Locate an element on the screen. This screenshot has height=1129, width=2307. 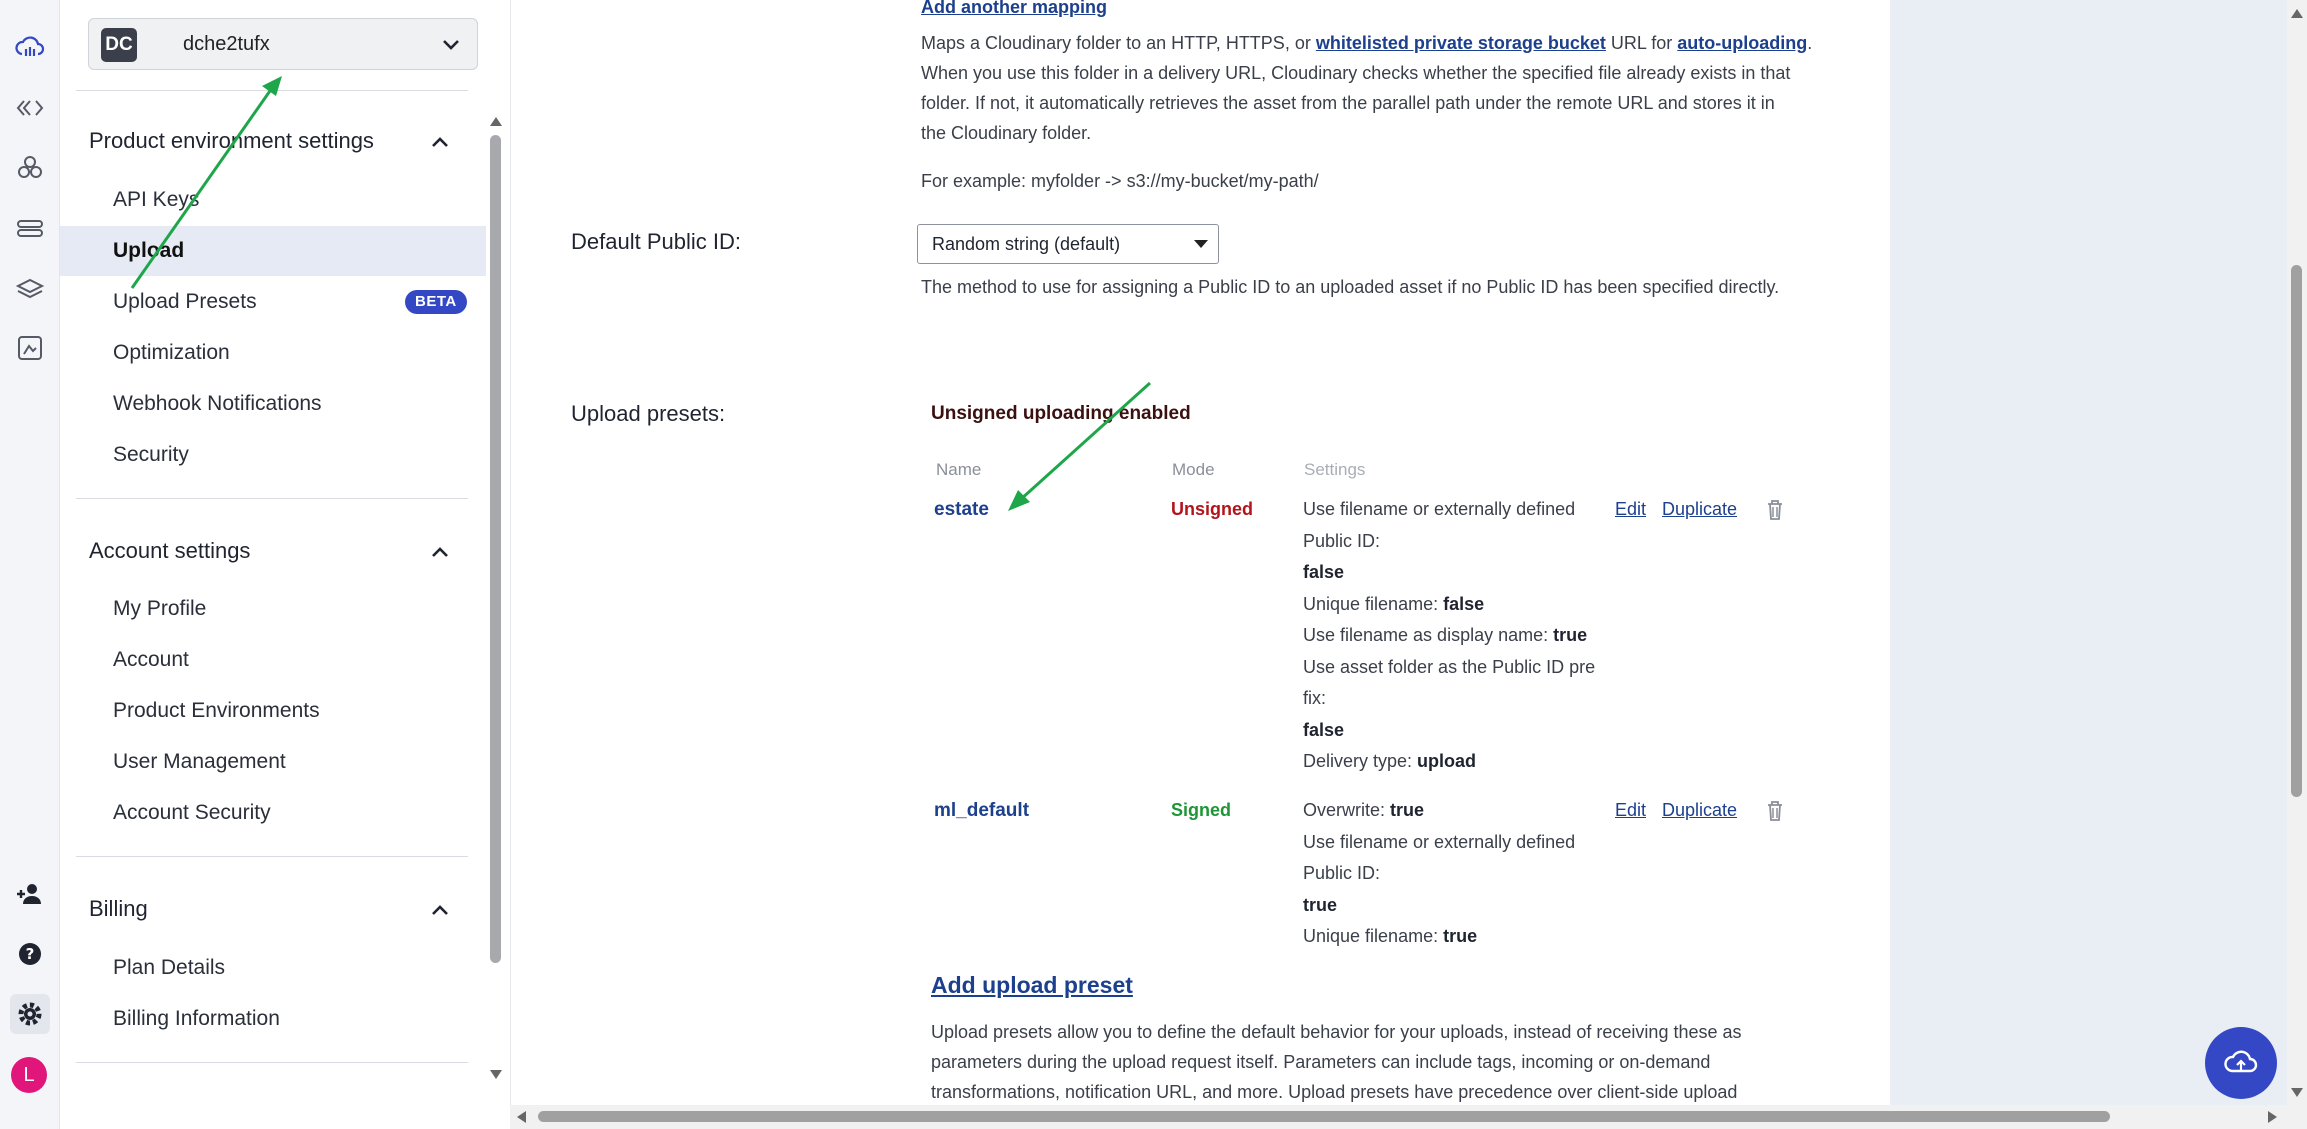
settings-icon is located at coordinates (30, 1014).